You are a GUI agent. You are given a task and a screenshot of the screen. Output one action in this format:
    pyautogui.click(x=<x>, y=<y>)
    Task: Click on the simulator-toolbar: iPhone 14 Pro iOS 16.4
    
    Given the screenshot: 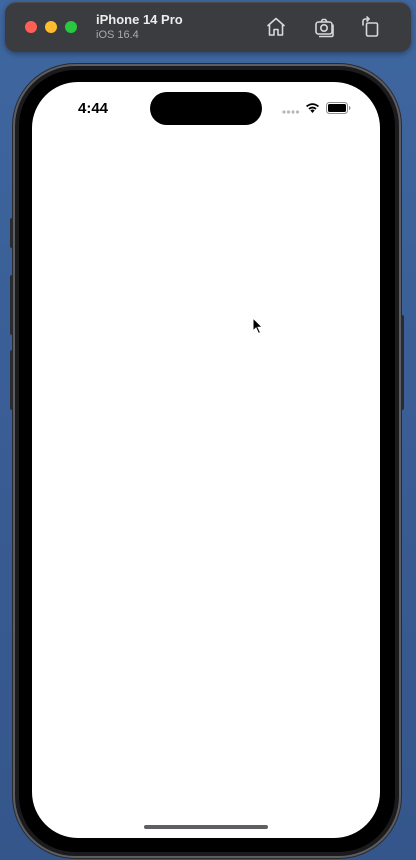 What is the action you would take?
    pyautogui.click(x=208, y=27)
    